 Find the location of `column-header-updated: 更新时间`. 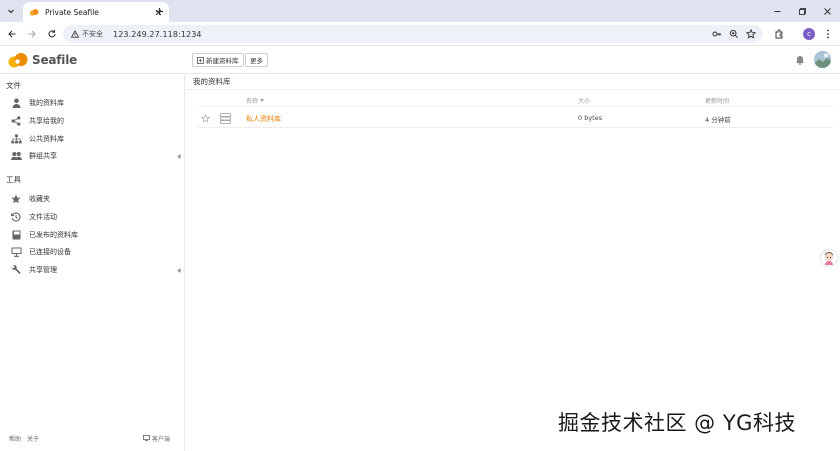

column-header-updated: 更新时间 is located at coordinates (717, 100).